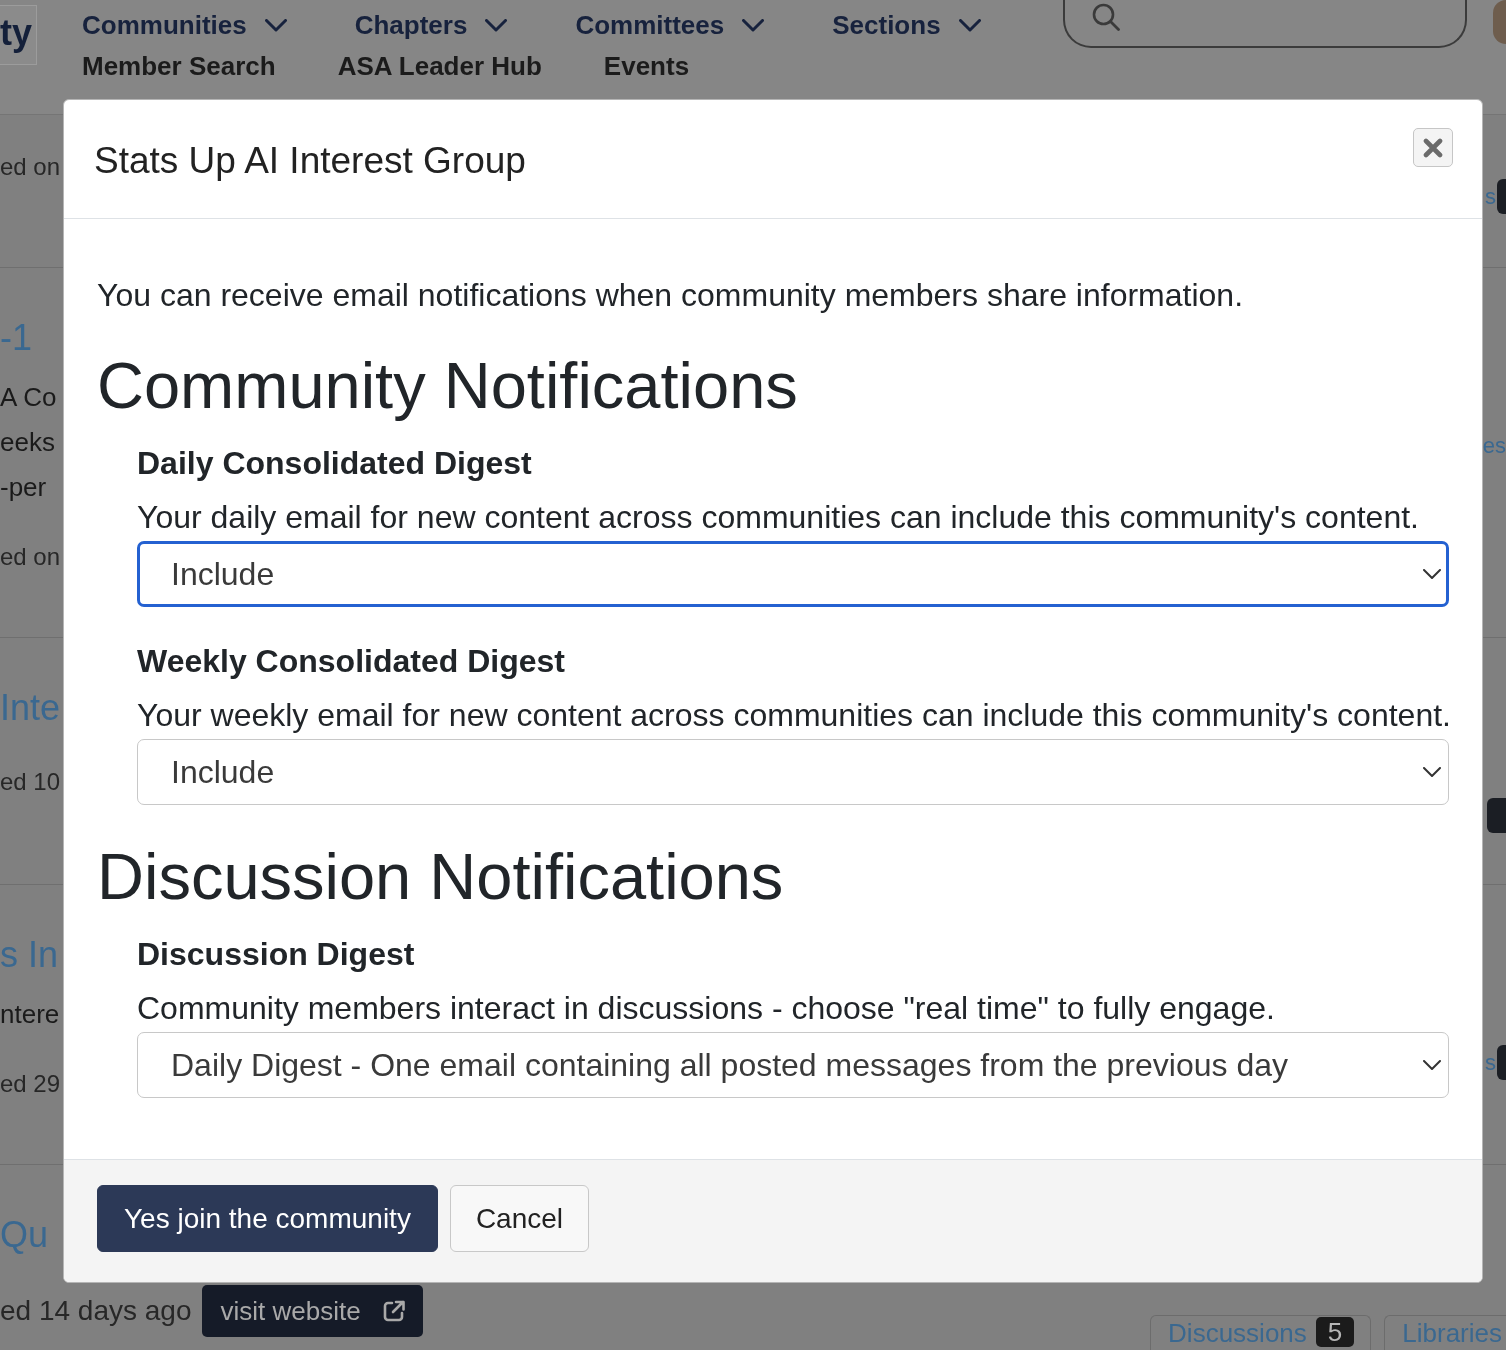 This screenshot has width=1506, height=1350. Describe the element at coordinates (906, 25) in the screenshot. I see `nav-menu-link: Sections` at that location.